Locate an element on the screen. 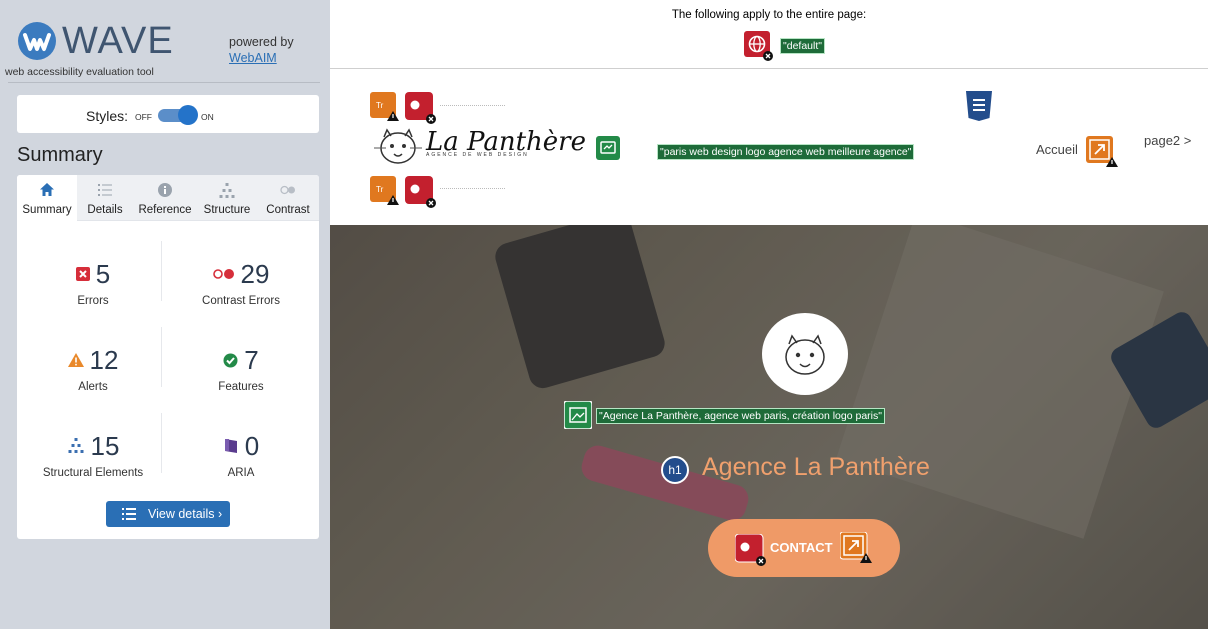 This screenshot has width=1208, height=629. wave-tagline: web accessibility evaluation tool is located at coordinates (79, 72).